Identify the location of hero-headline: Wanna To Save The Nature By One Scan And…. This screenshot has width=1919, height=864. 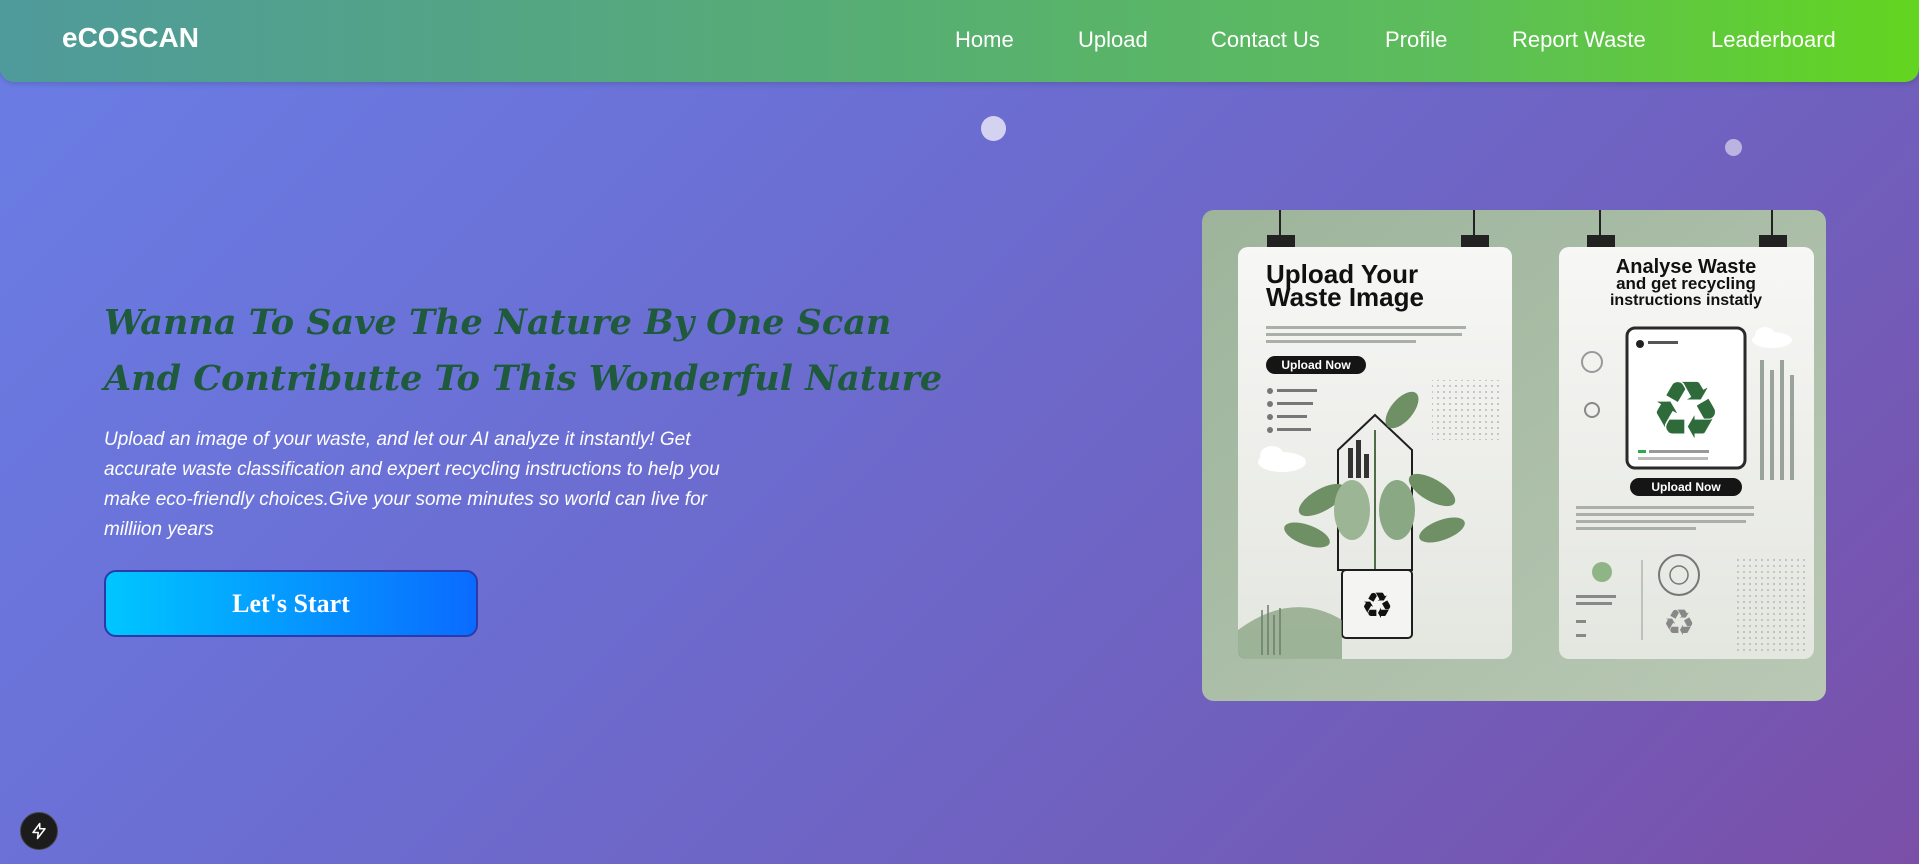
(523, 351).